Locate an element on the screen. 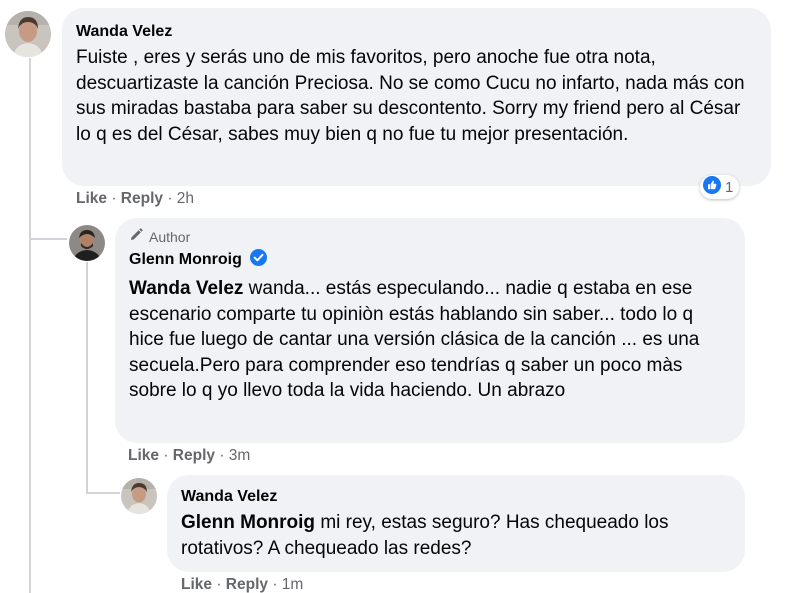 This screenshot has height=593, width=800. pencil-icon is located at coordinates (139, 236).